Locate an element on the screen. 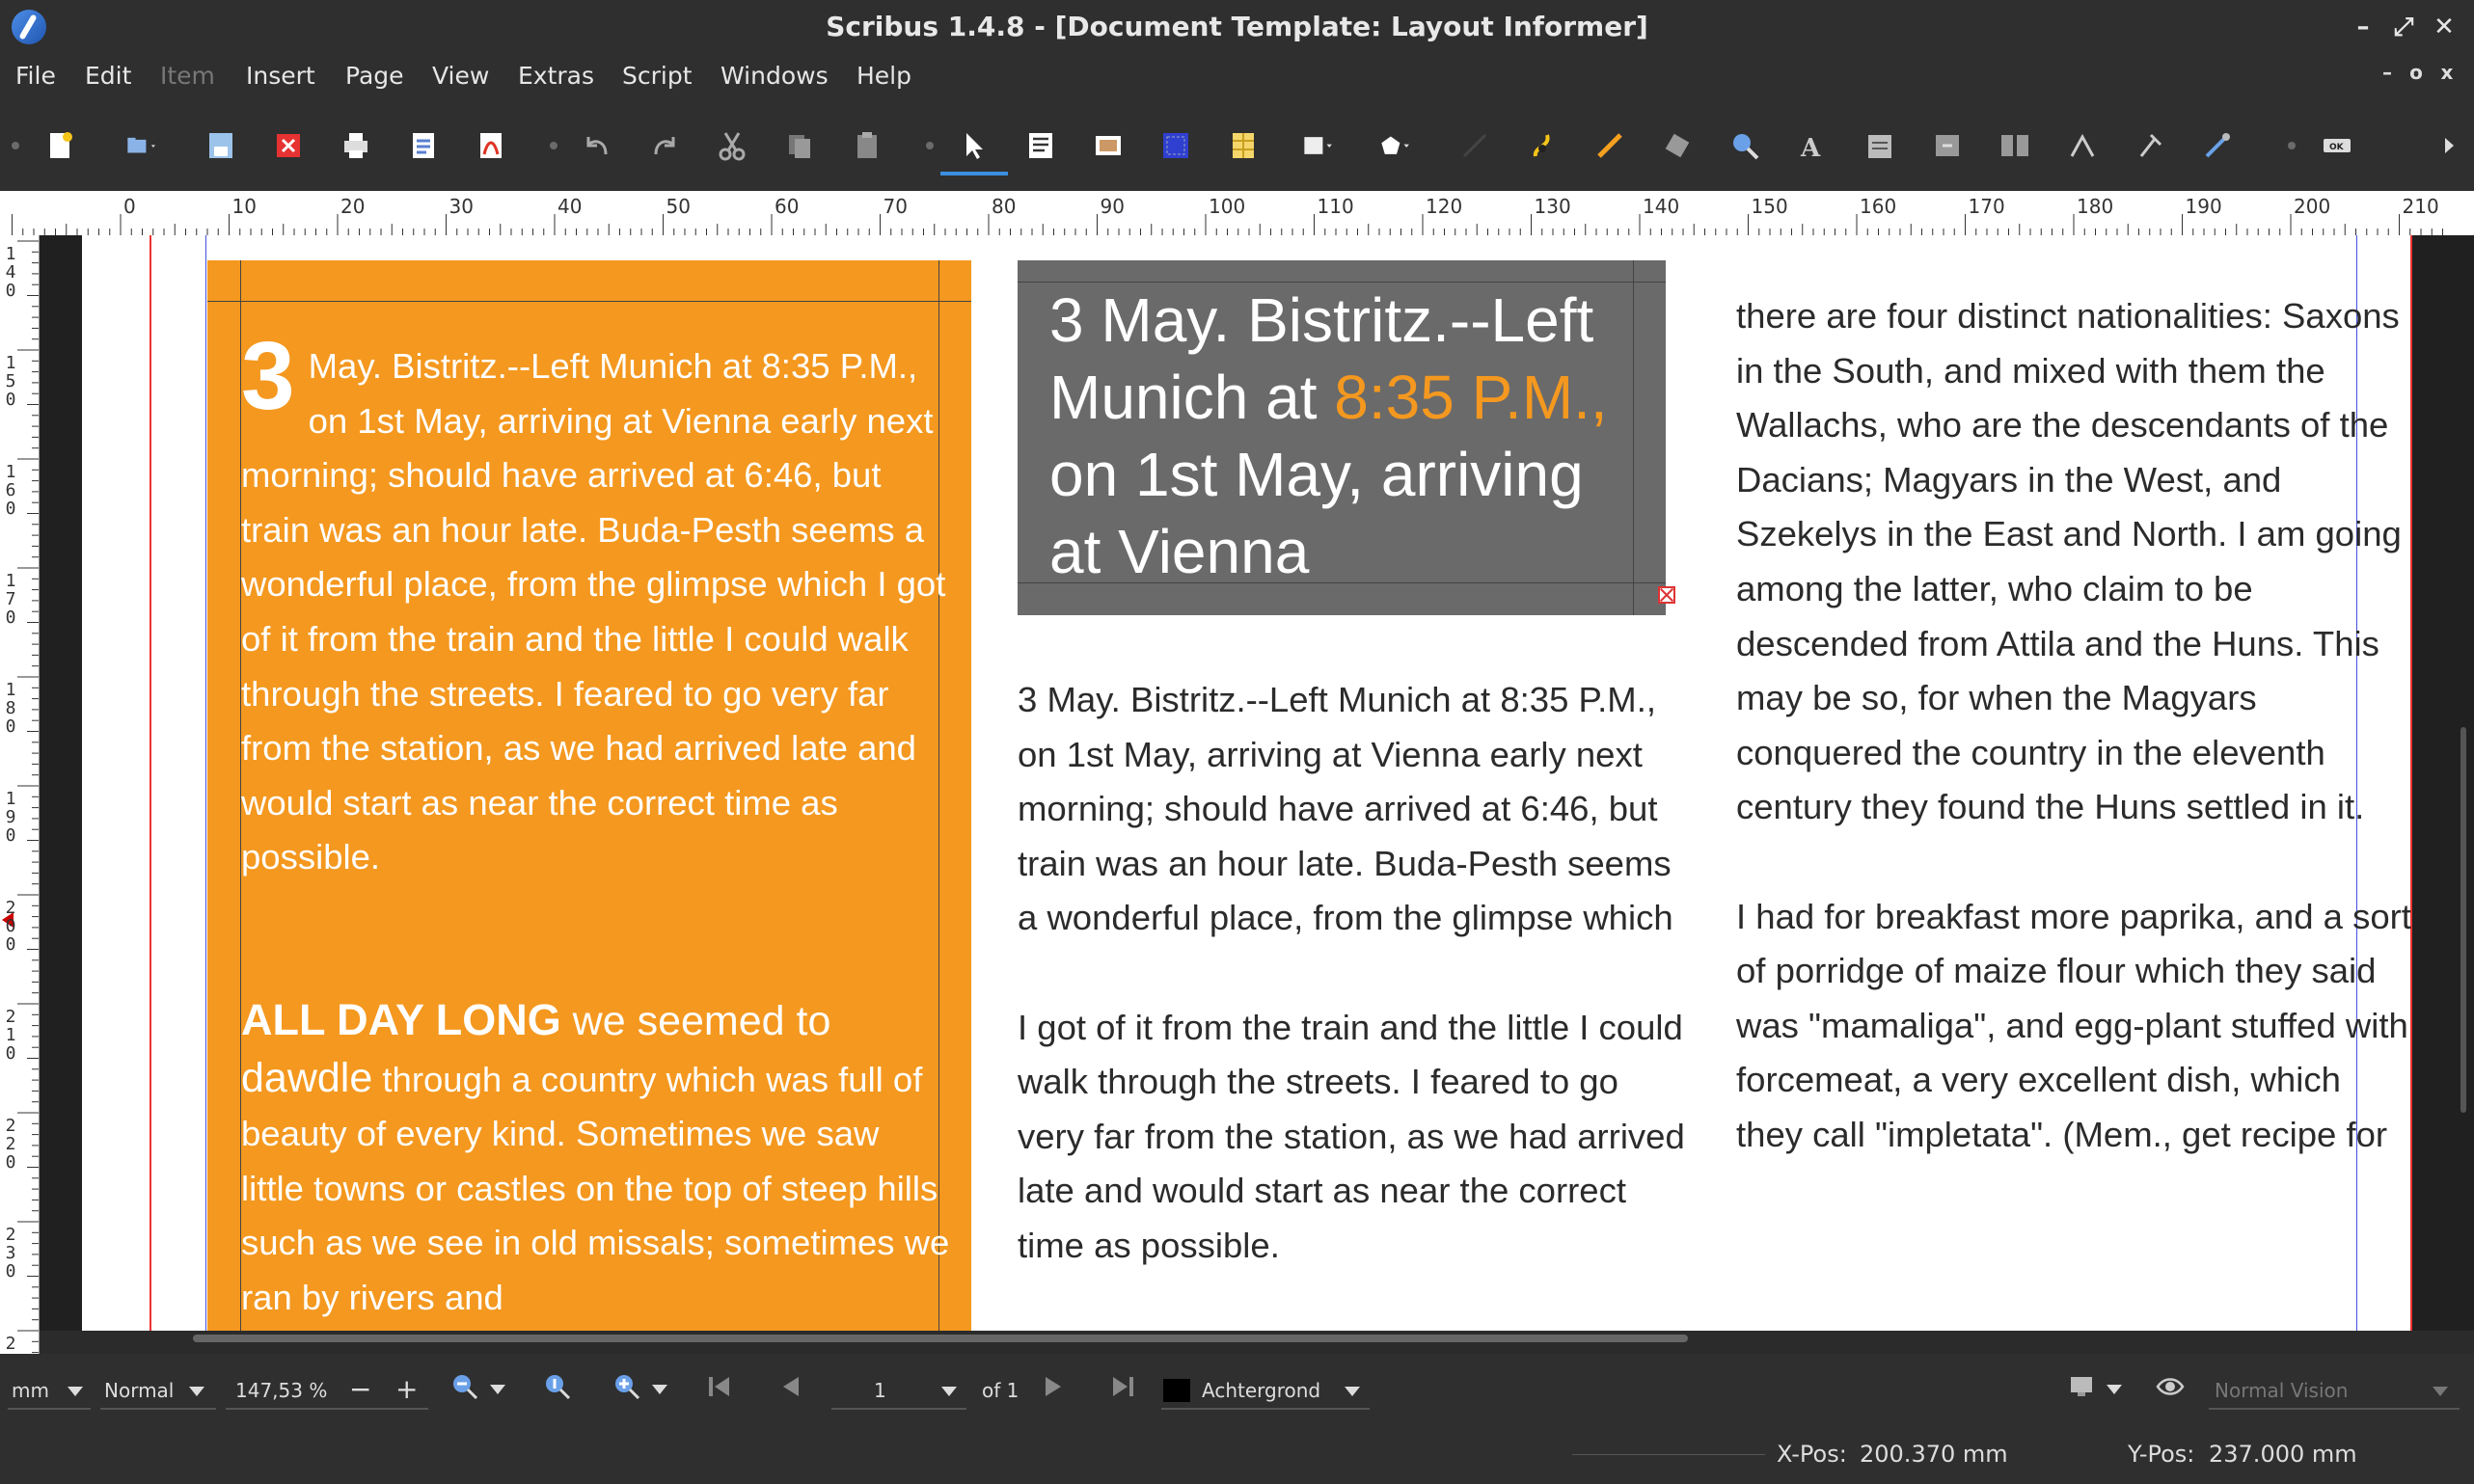  undo-icon is located at coordinates (597, 145).